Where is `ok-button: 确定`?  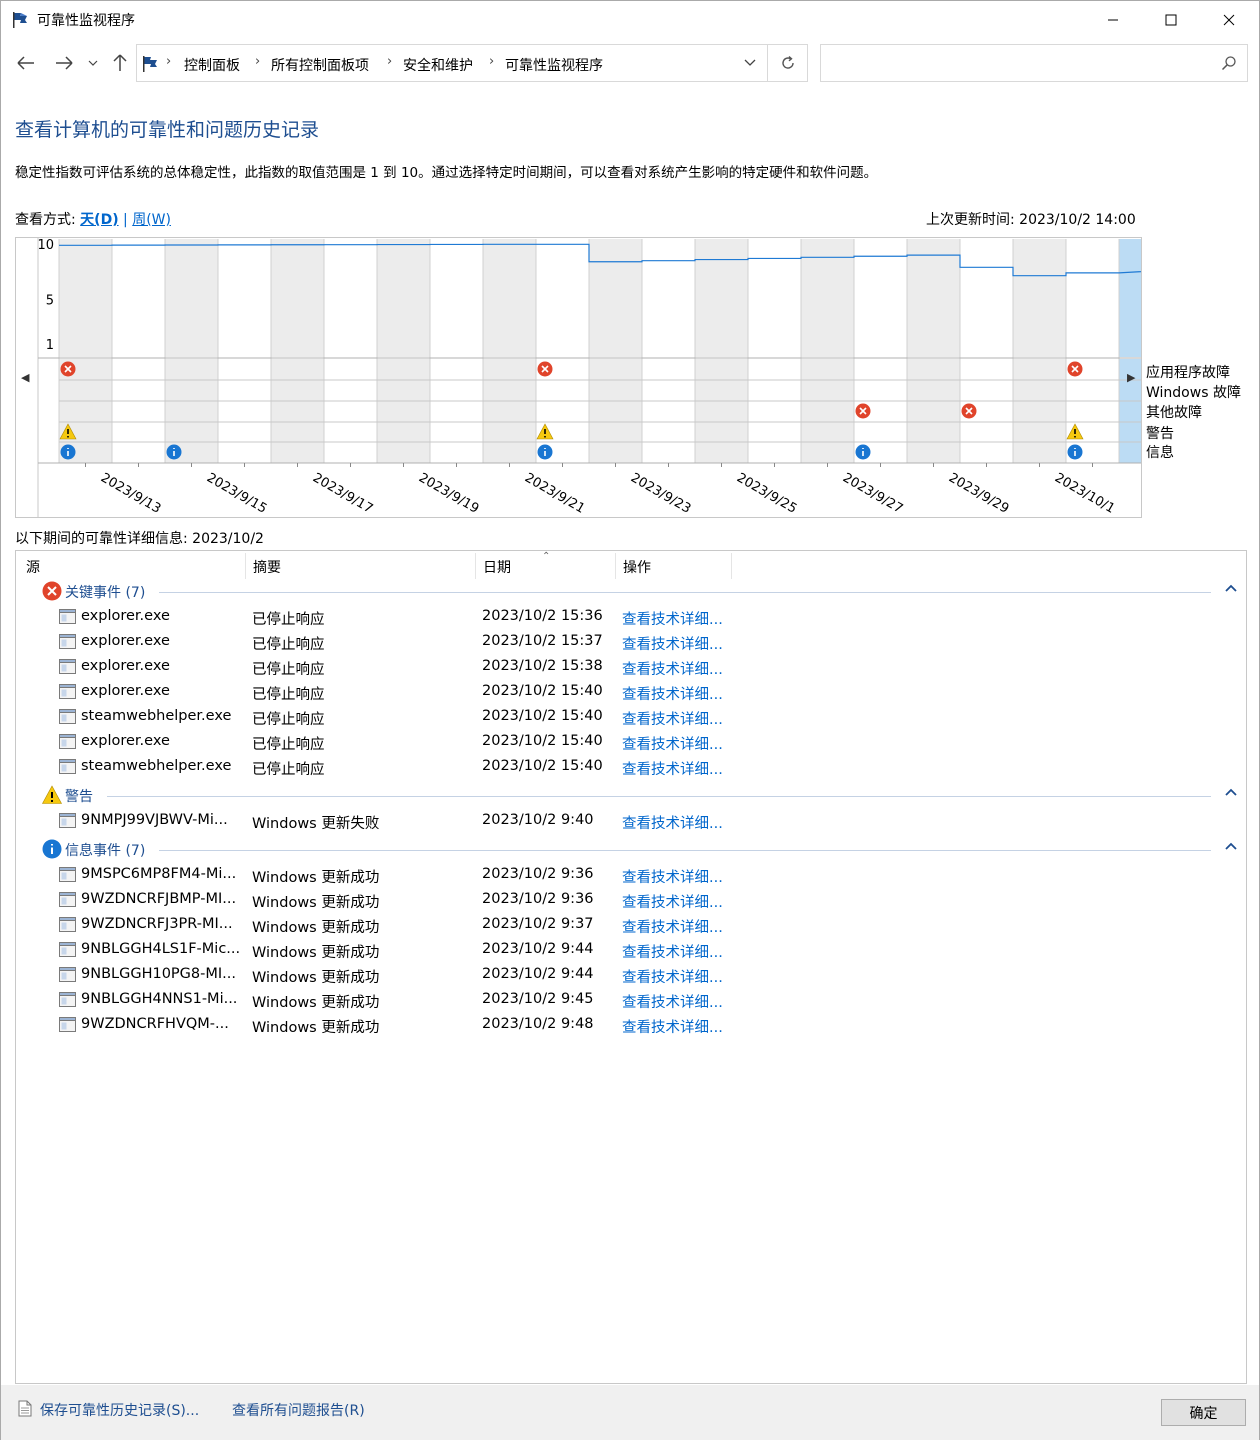
ok-button: 确定 is located at coordinates (1203, 1412).